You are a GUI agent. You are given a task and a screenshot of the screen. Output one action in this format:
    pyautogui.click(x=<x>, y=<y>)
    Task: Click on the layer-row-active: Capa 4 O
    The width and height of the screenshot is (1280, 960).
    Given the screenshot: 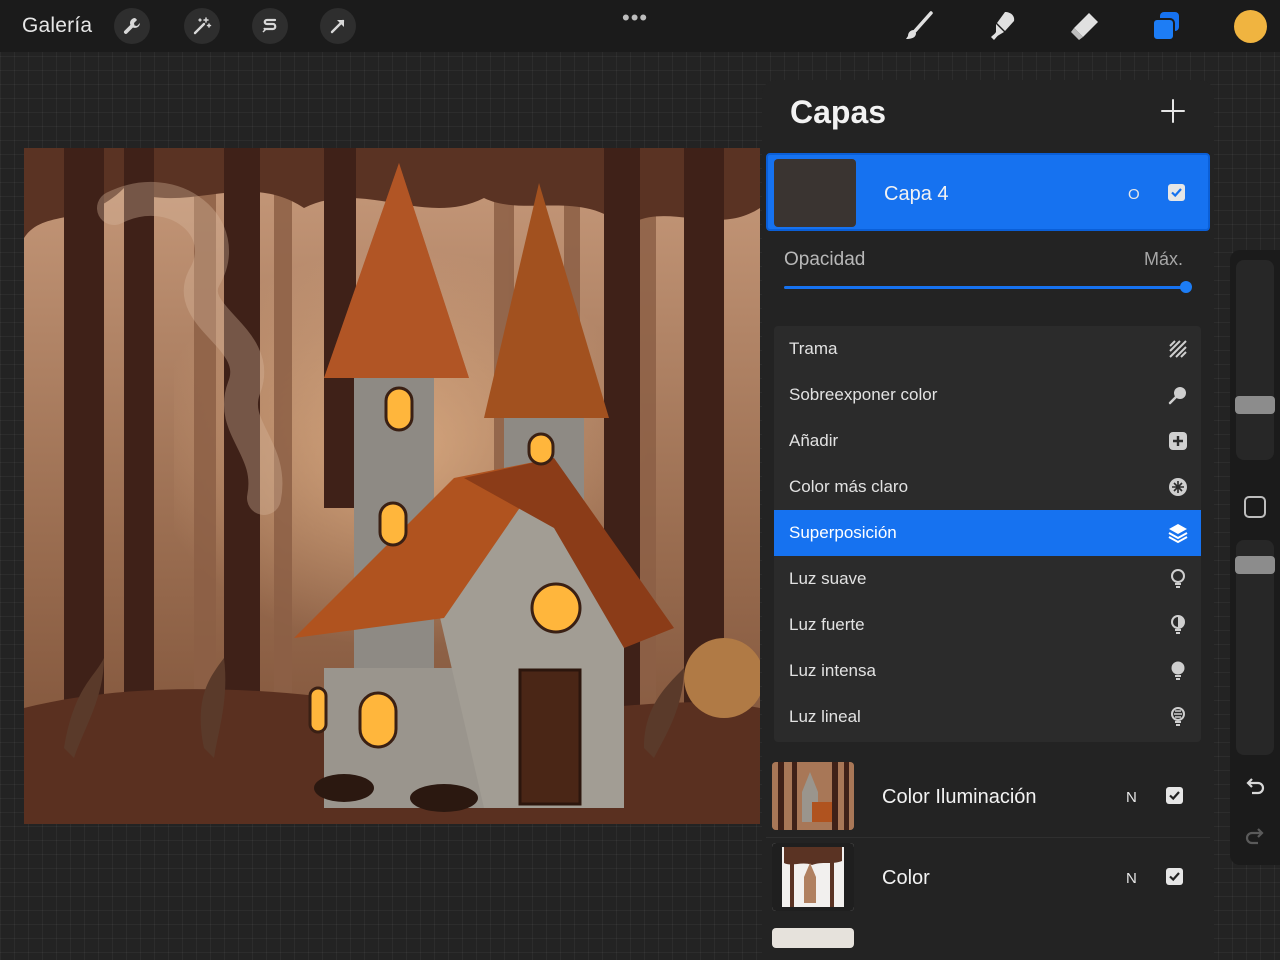 What is the action you would take?
    pyautogui.click(x=988, y=192)
    